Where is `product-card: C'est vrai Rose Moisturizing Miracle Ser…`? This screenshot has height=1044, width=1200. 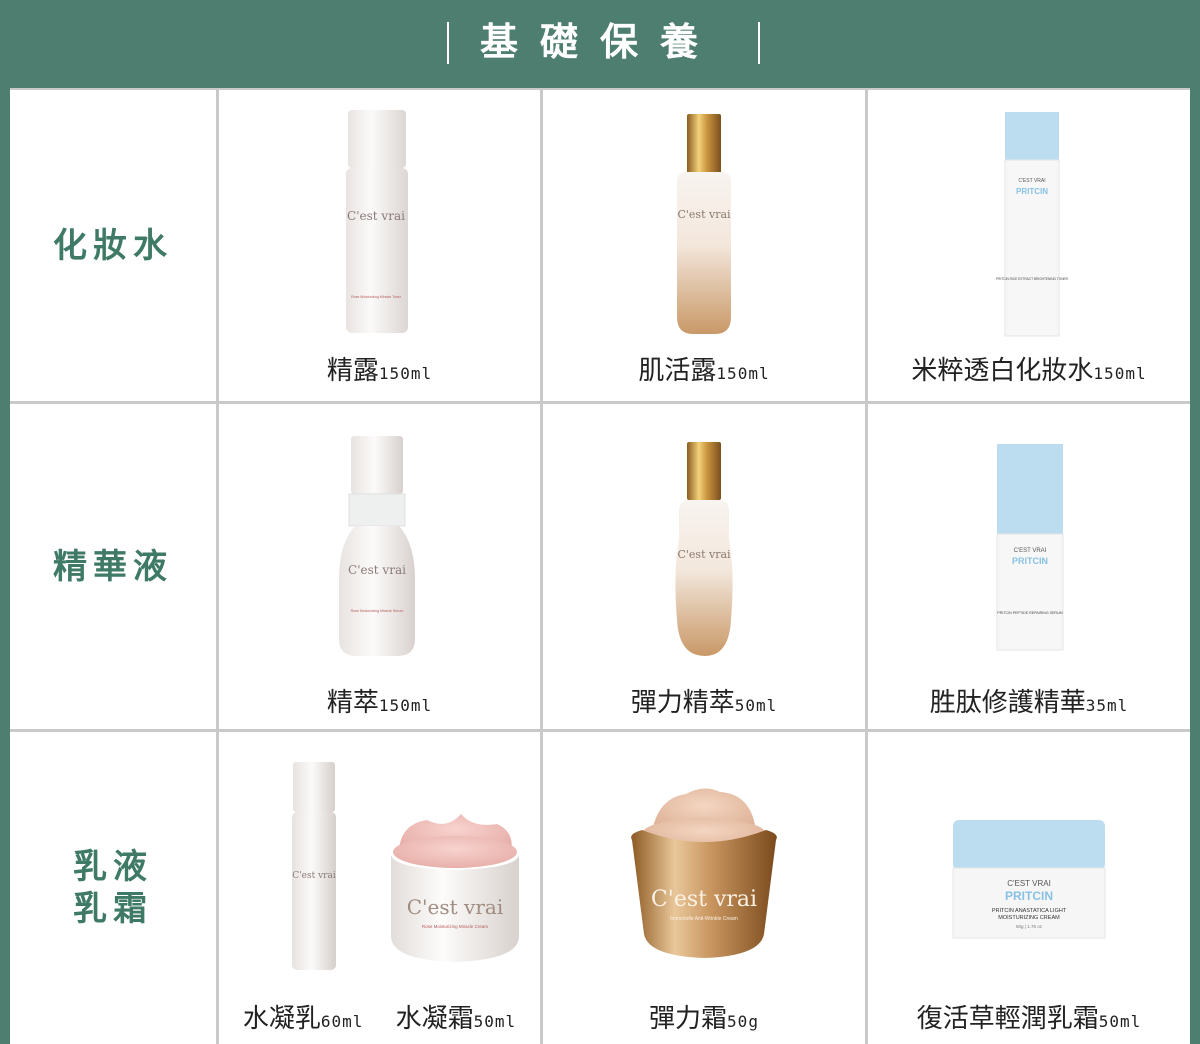 product-card: C'est vrai Rose Moisturizing Miracle Ser… is located at coordinates (379, 566).